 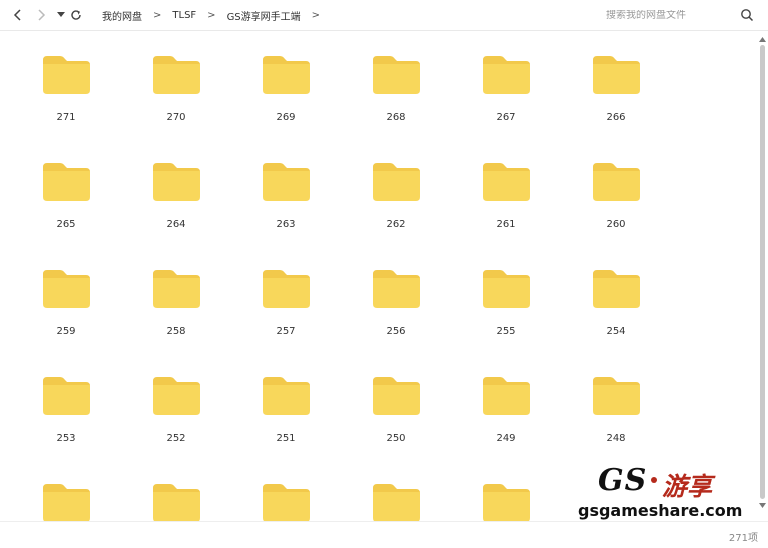 I want to click on folder-item: 266, so click(x=616, y=78).